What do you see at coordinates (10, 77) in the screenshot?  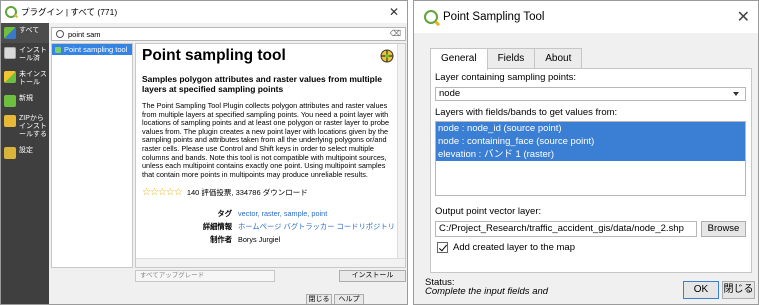 I see `not-installed-icon` at bounding box center [10, 77].